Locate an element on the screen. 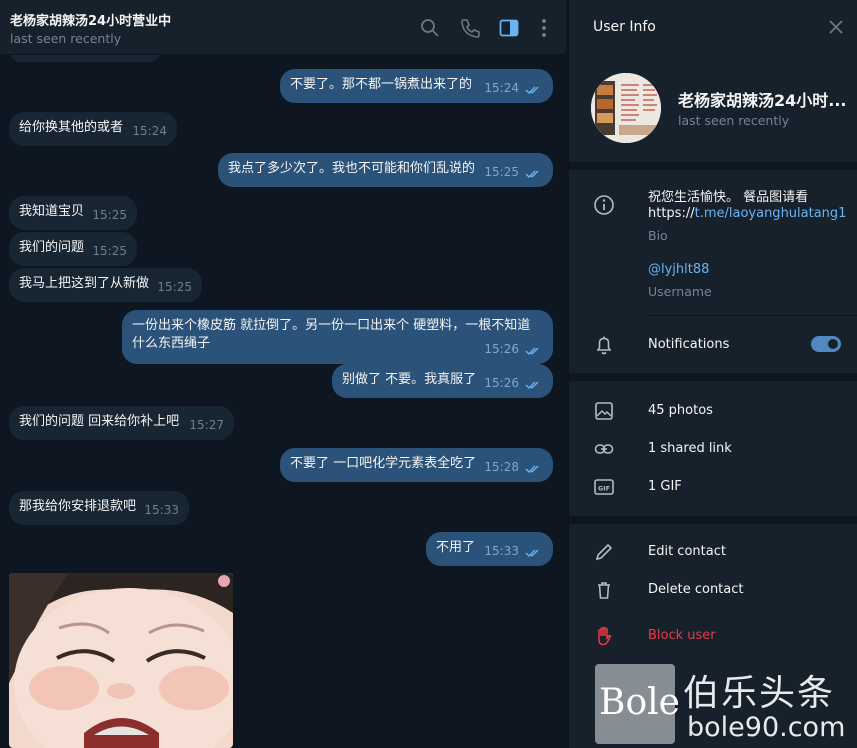  message-text: 不用了 is located at coordinates (456, 547).